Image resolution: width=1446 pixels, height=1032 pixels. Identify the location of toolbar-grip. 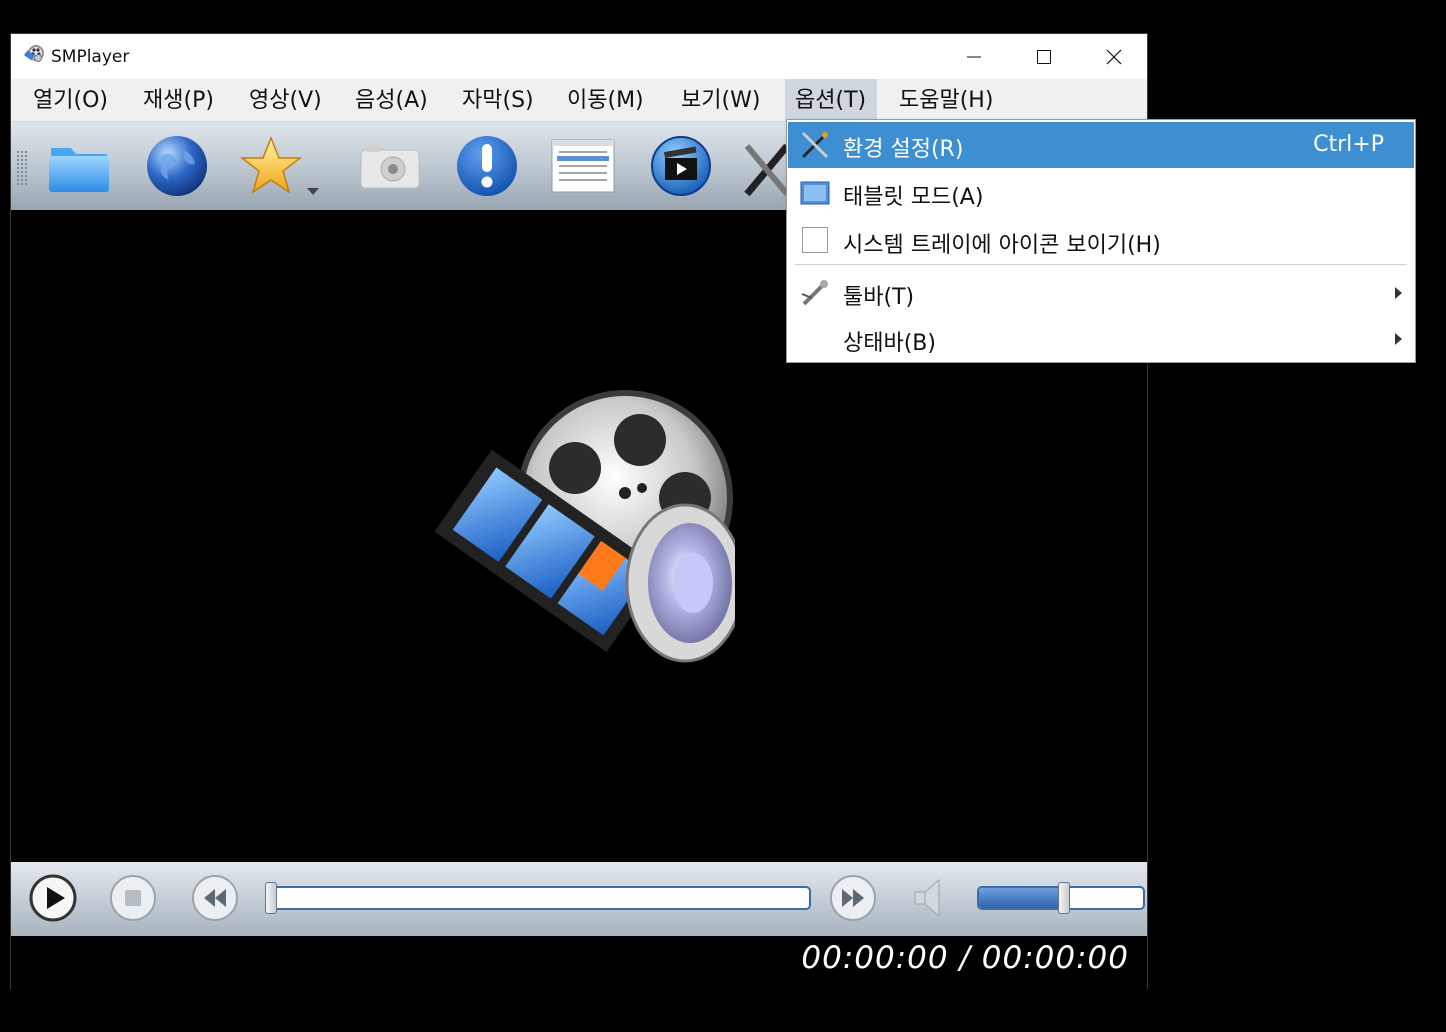
(22, 168).